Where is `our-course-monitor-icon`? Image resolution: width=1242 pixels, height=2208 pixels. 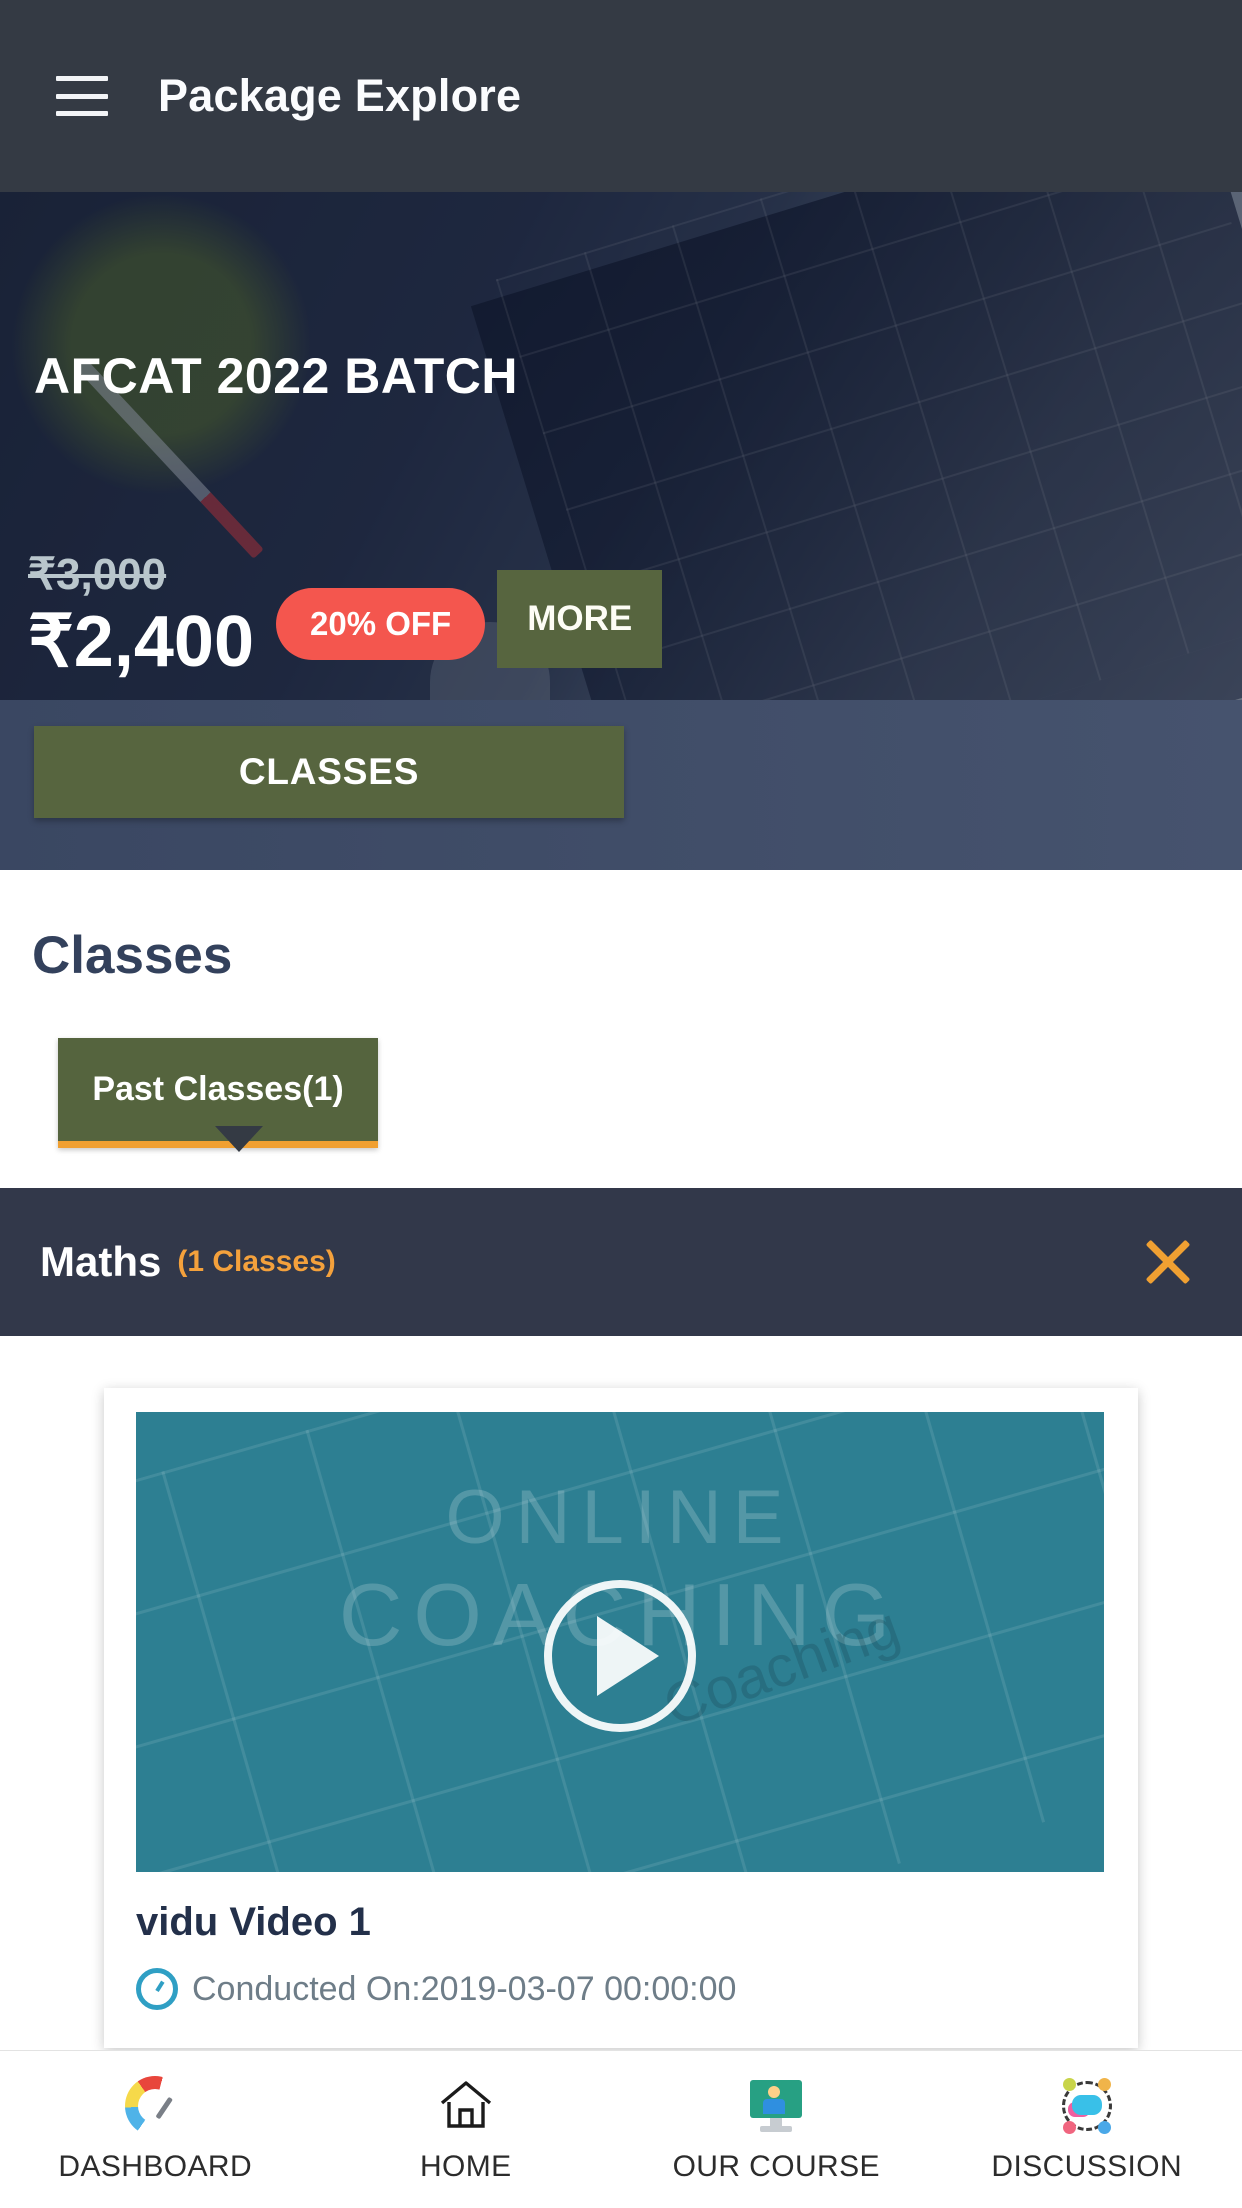 our-course-monitor-icon is located at coordinates (776, 2106).